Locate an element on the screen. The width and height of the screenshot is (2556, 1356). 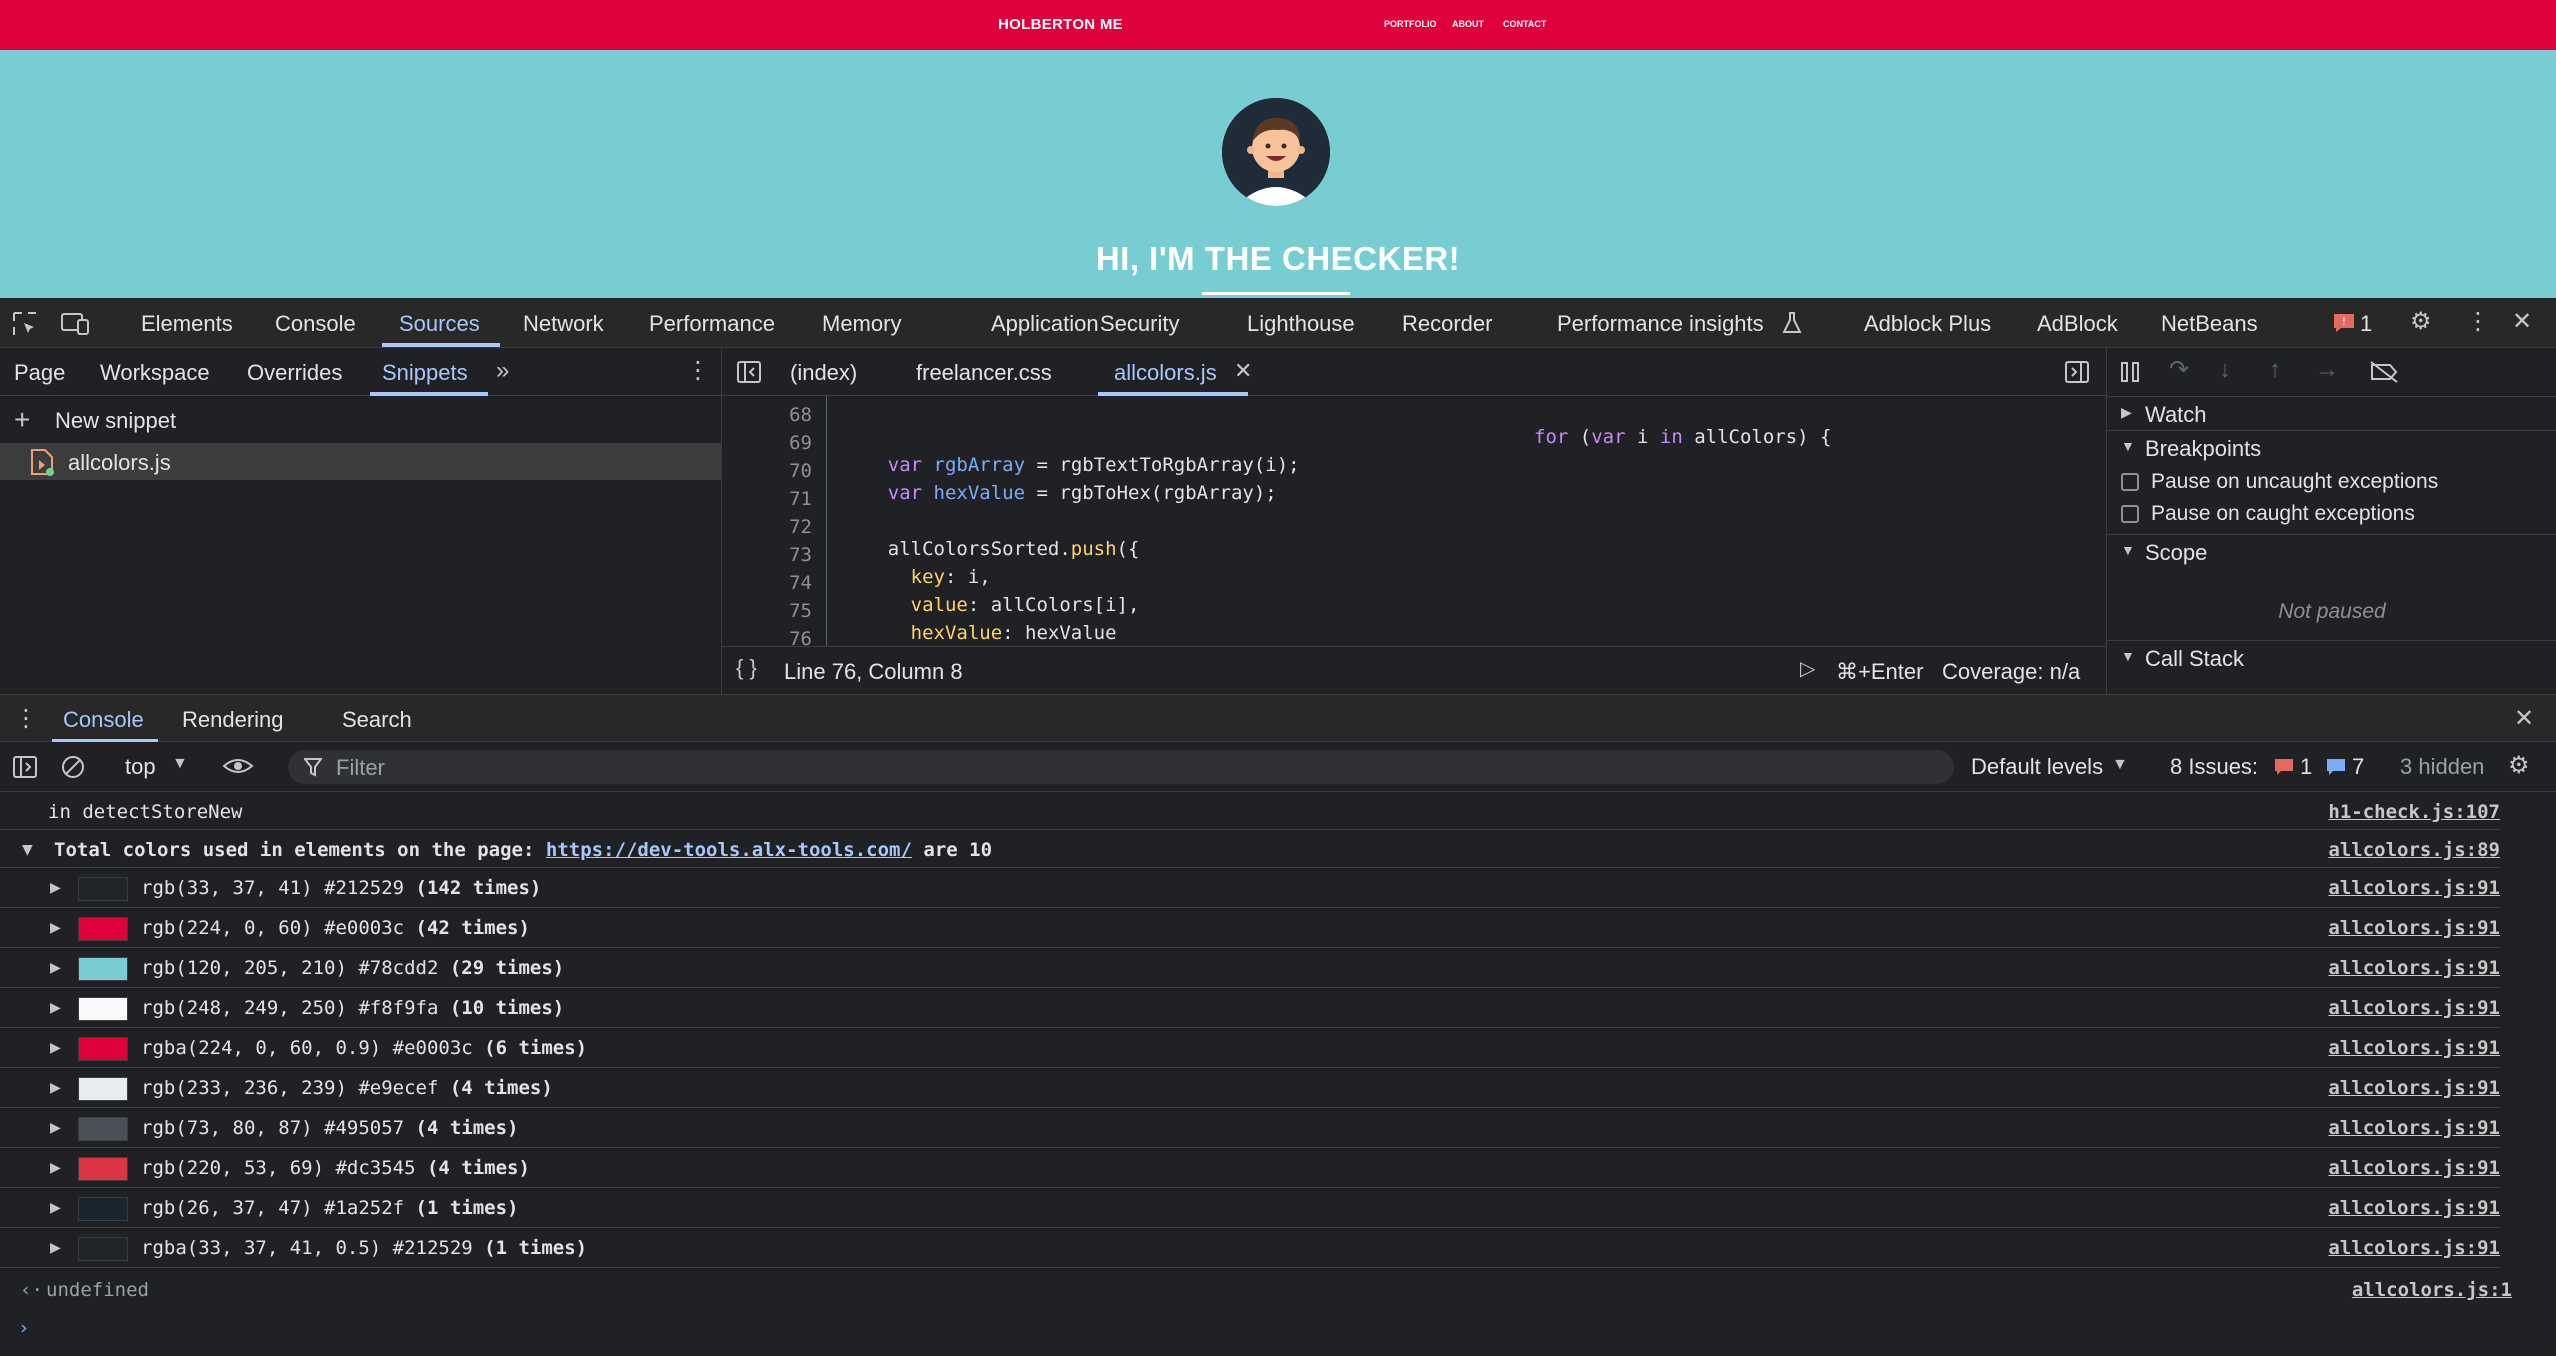
tab-adblock: AdBlock is located at coordinates (2077, 324).